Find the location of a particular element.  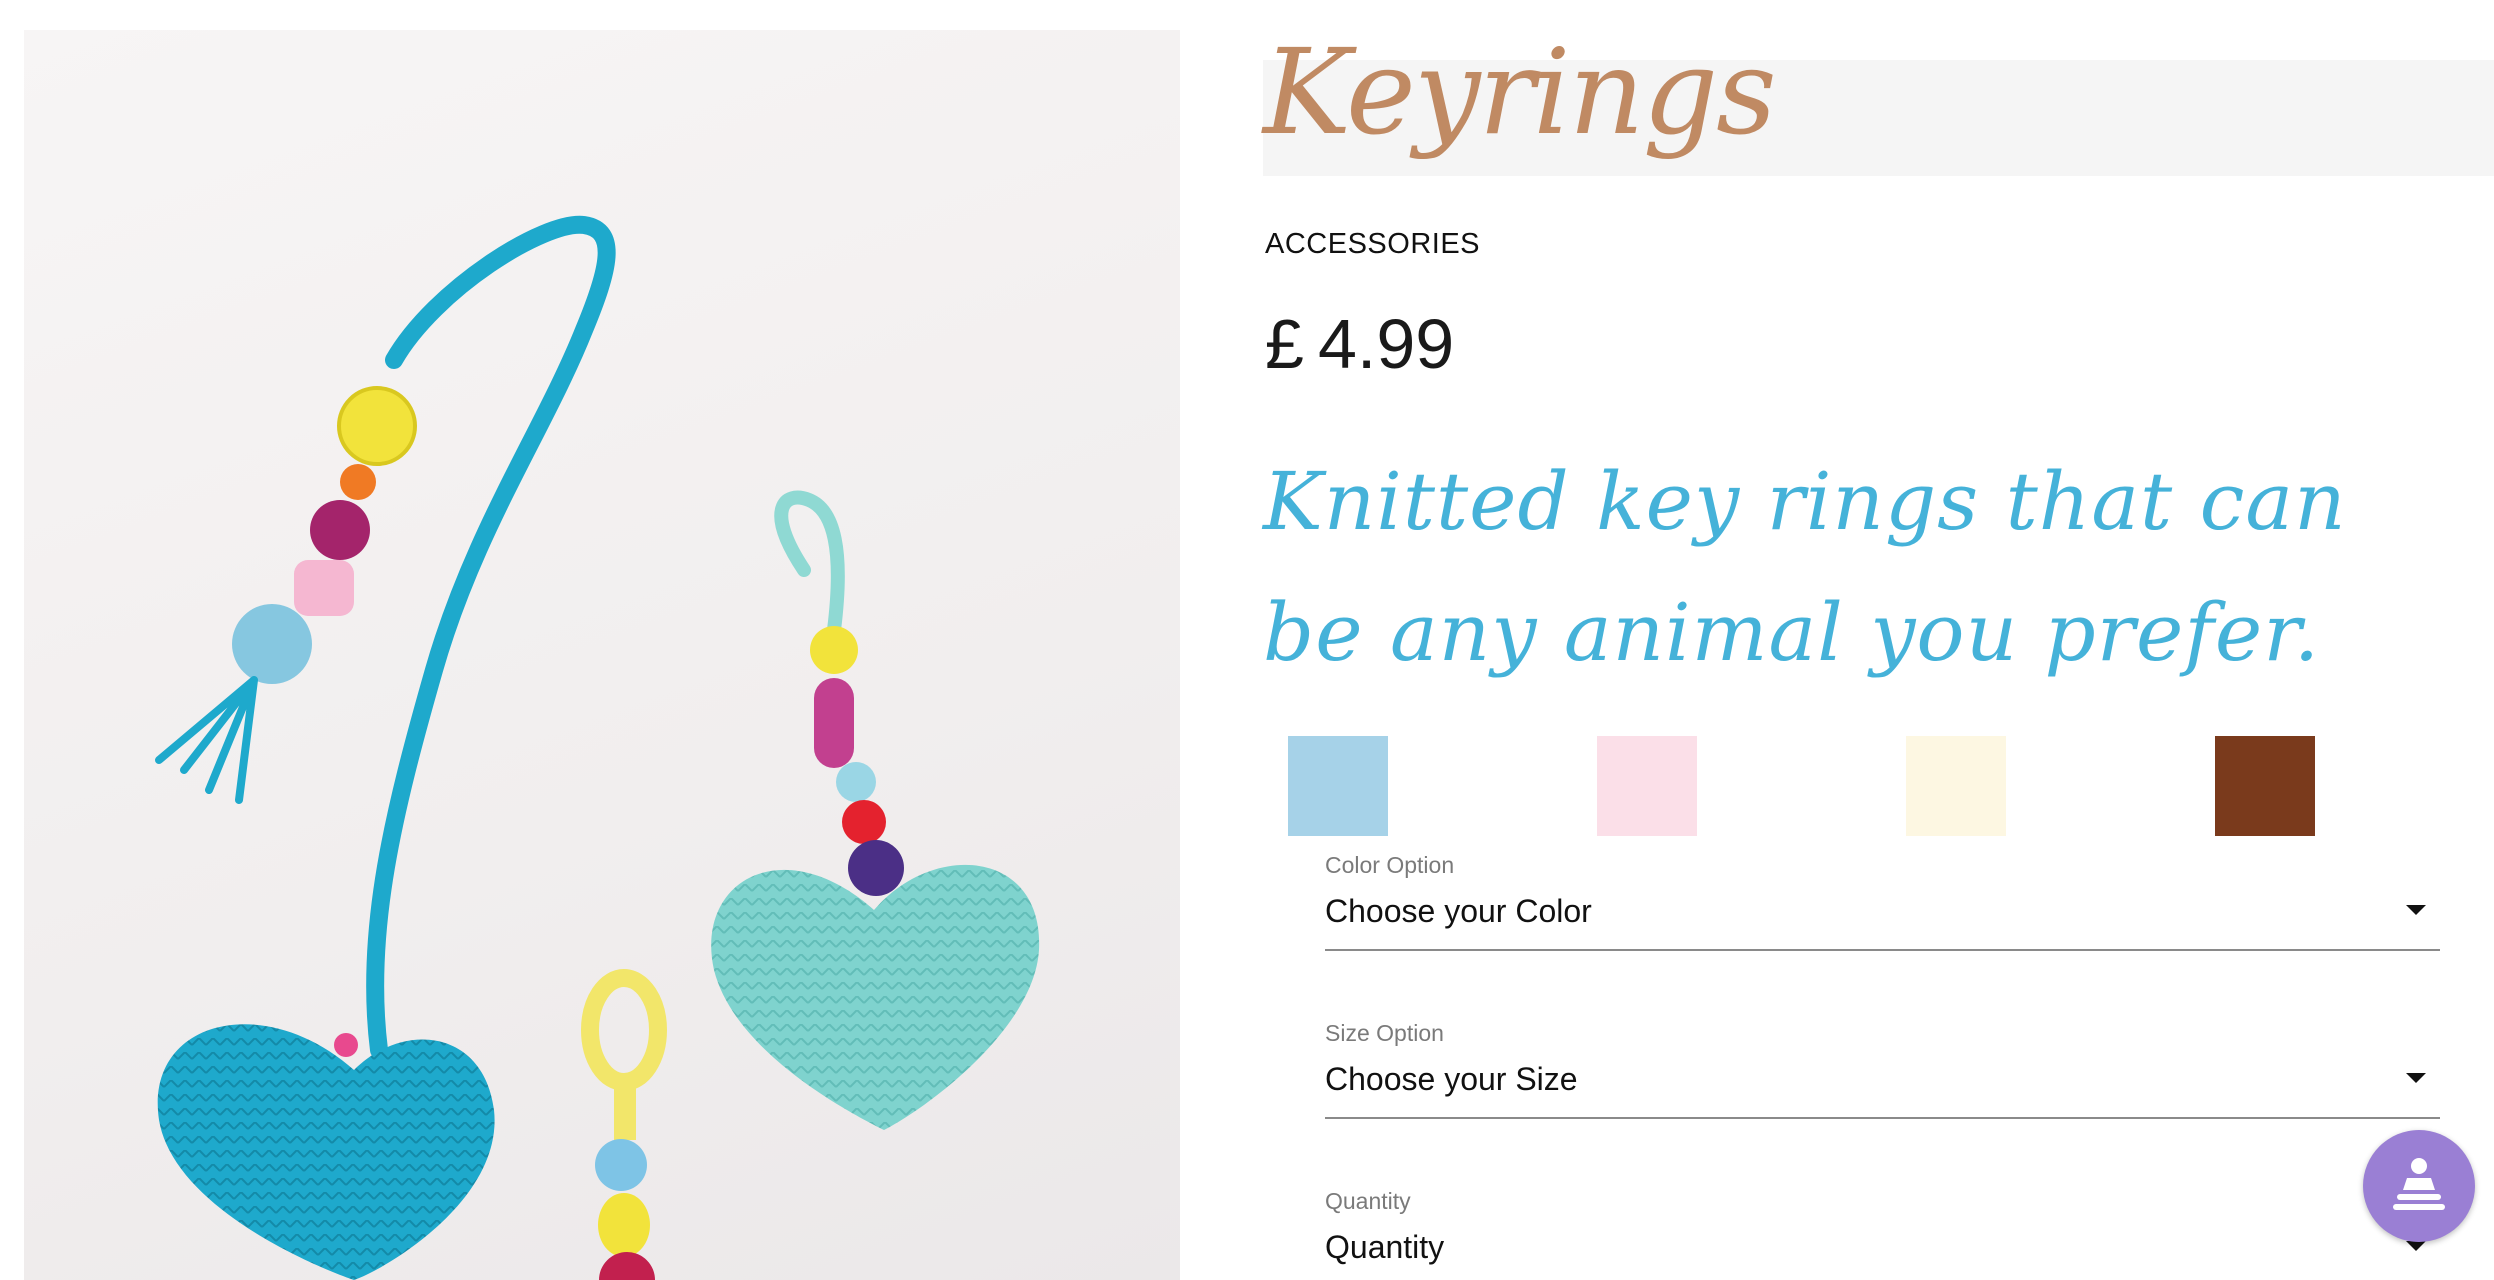

price-amount: 4.99 is located at coordinates (1386, 344).